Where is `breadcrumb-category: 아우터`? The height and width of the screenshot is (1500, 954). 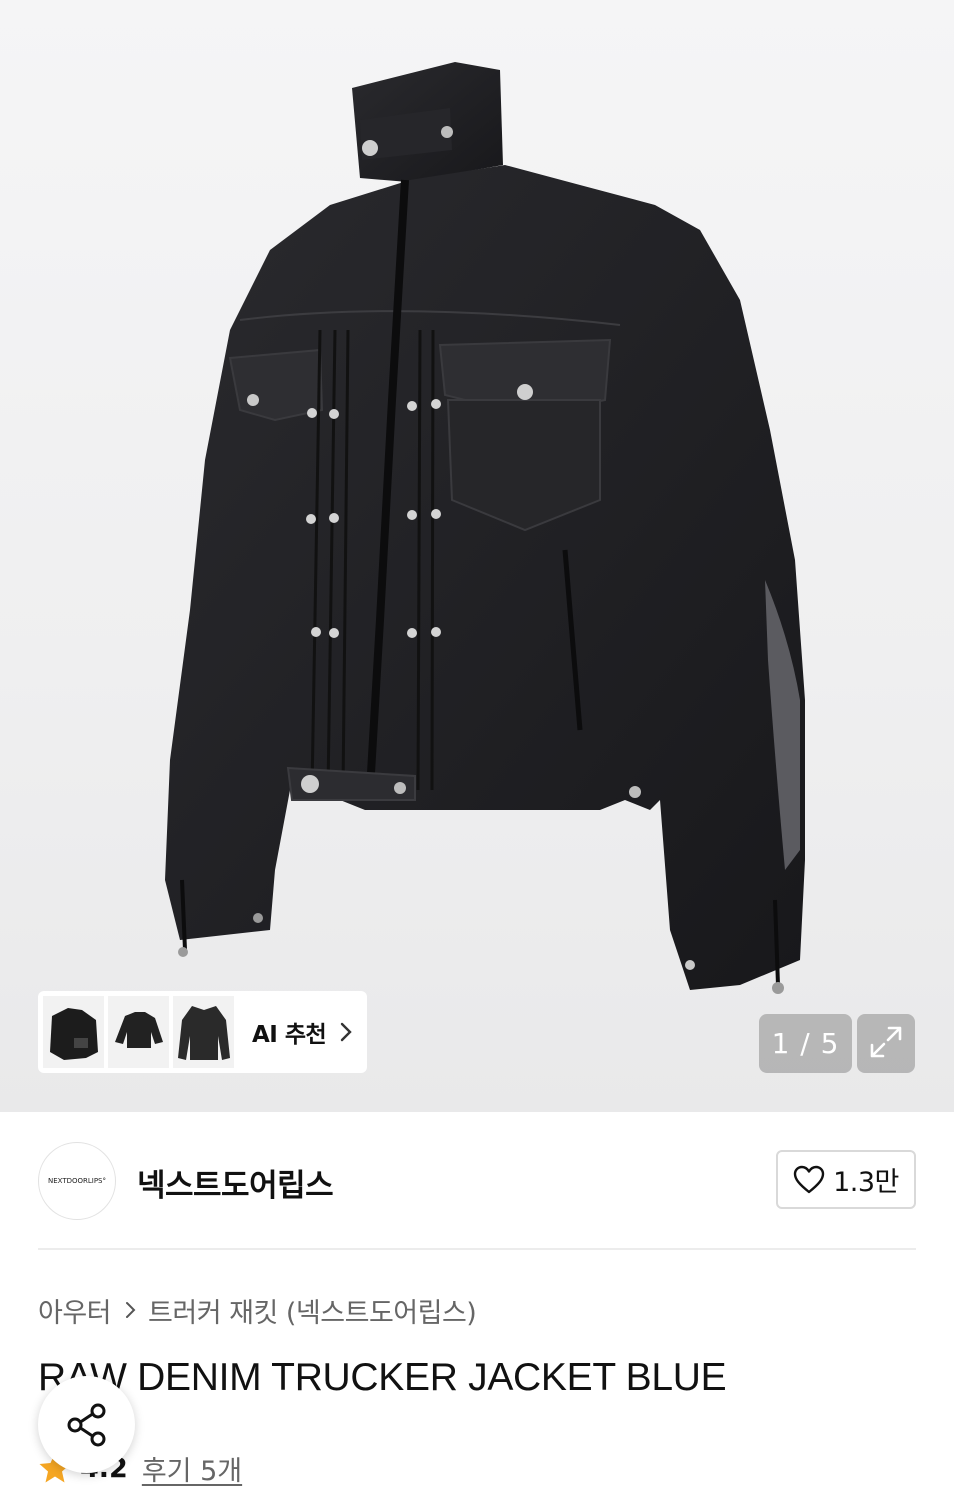
breadcrumb-category: 아우터 is located at coordinates (75, 1310).